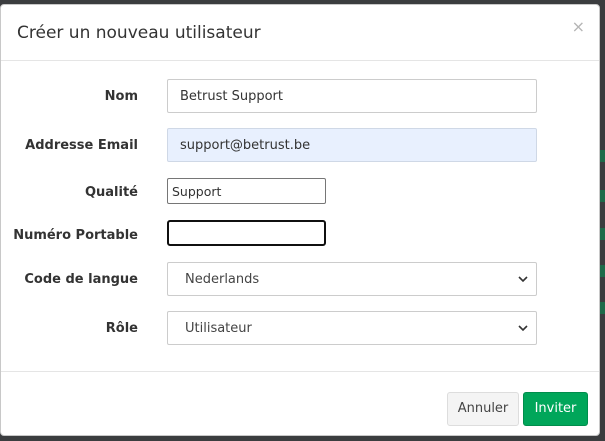 This screenshot has height=441, width=605. I want to click on language-row: Code de langue Nederlands, so click(300, 279).